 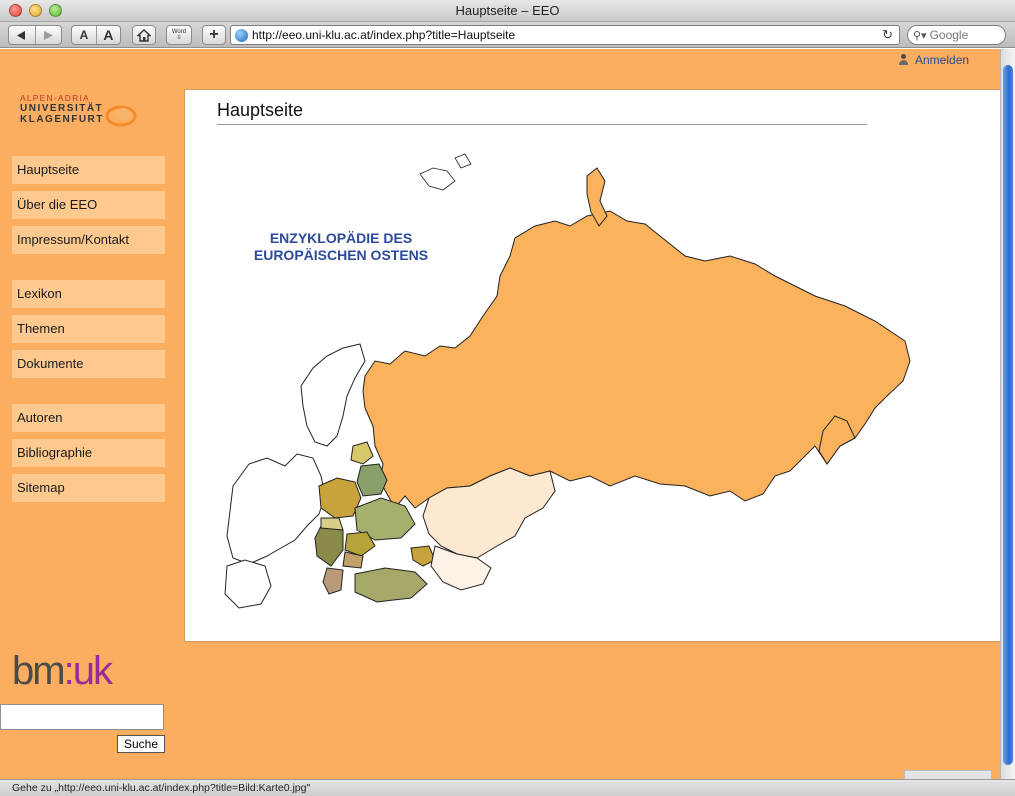 I want to click on window-title: Hauptseite – EEO, so click(x=507, y=10).